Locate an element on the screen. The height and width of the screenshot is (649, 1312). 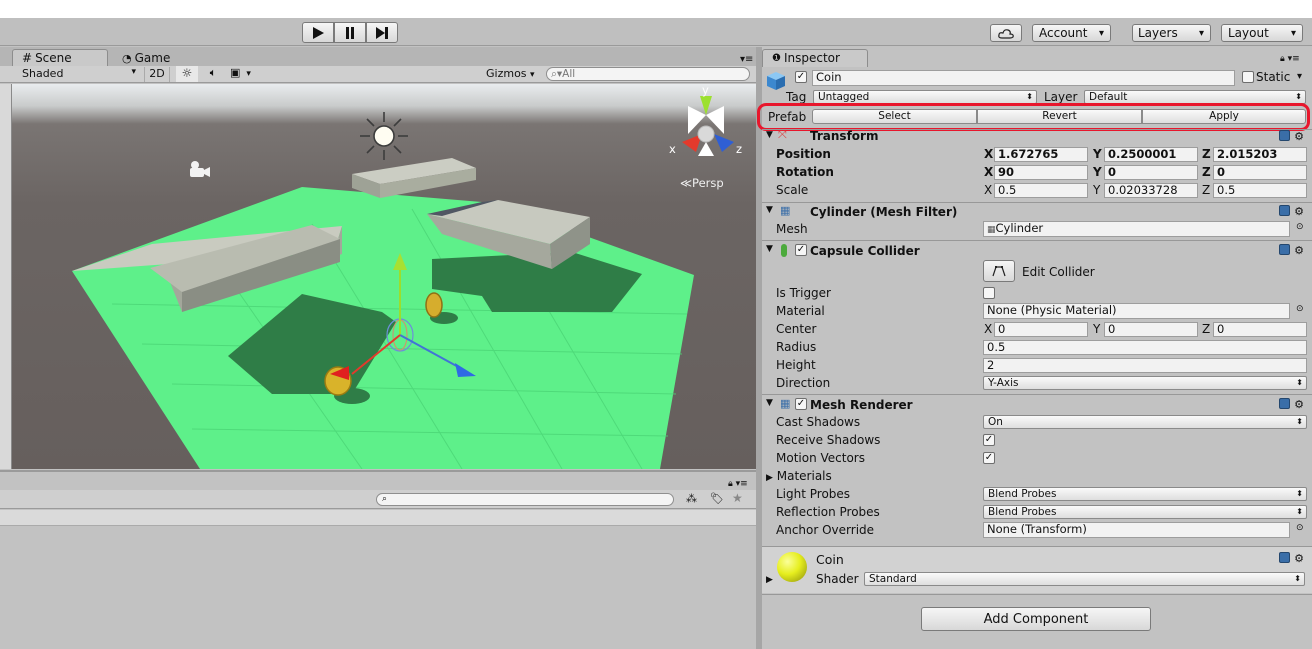
direction-dropdown: Y-Axis is located at coordinates (1145, 383).